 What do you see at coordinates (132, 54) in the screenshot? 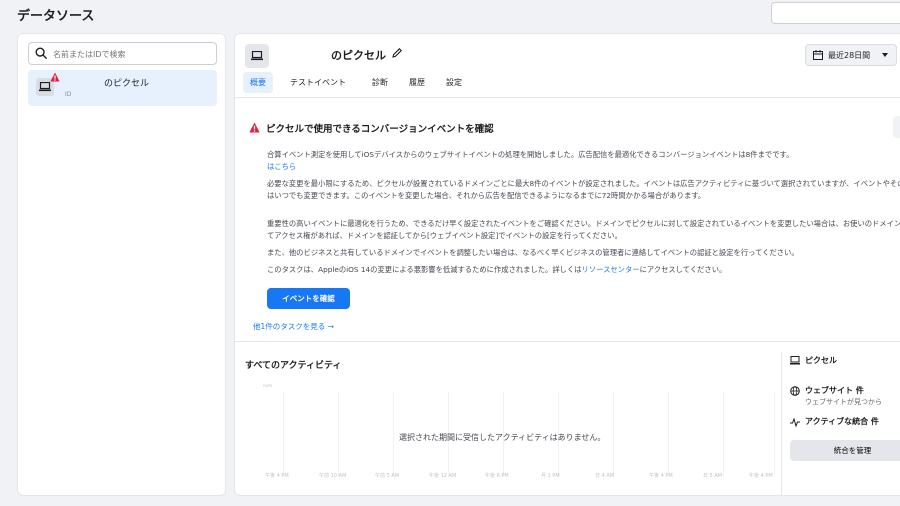
I see `source-search-input` at bounding box center [132, 54].